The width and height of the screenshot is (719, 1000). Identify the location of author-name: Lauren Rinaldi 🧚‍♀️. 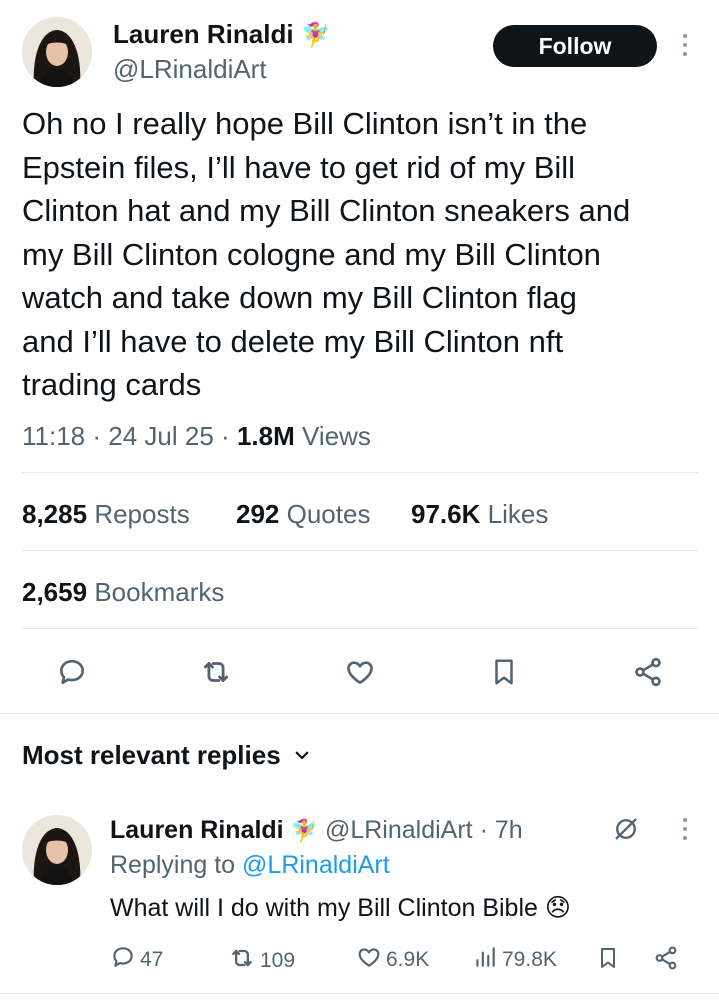
(222, 35).